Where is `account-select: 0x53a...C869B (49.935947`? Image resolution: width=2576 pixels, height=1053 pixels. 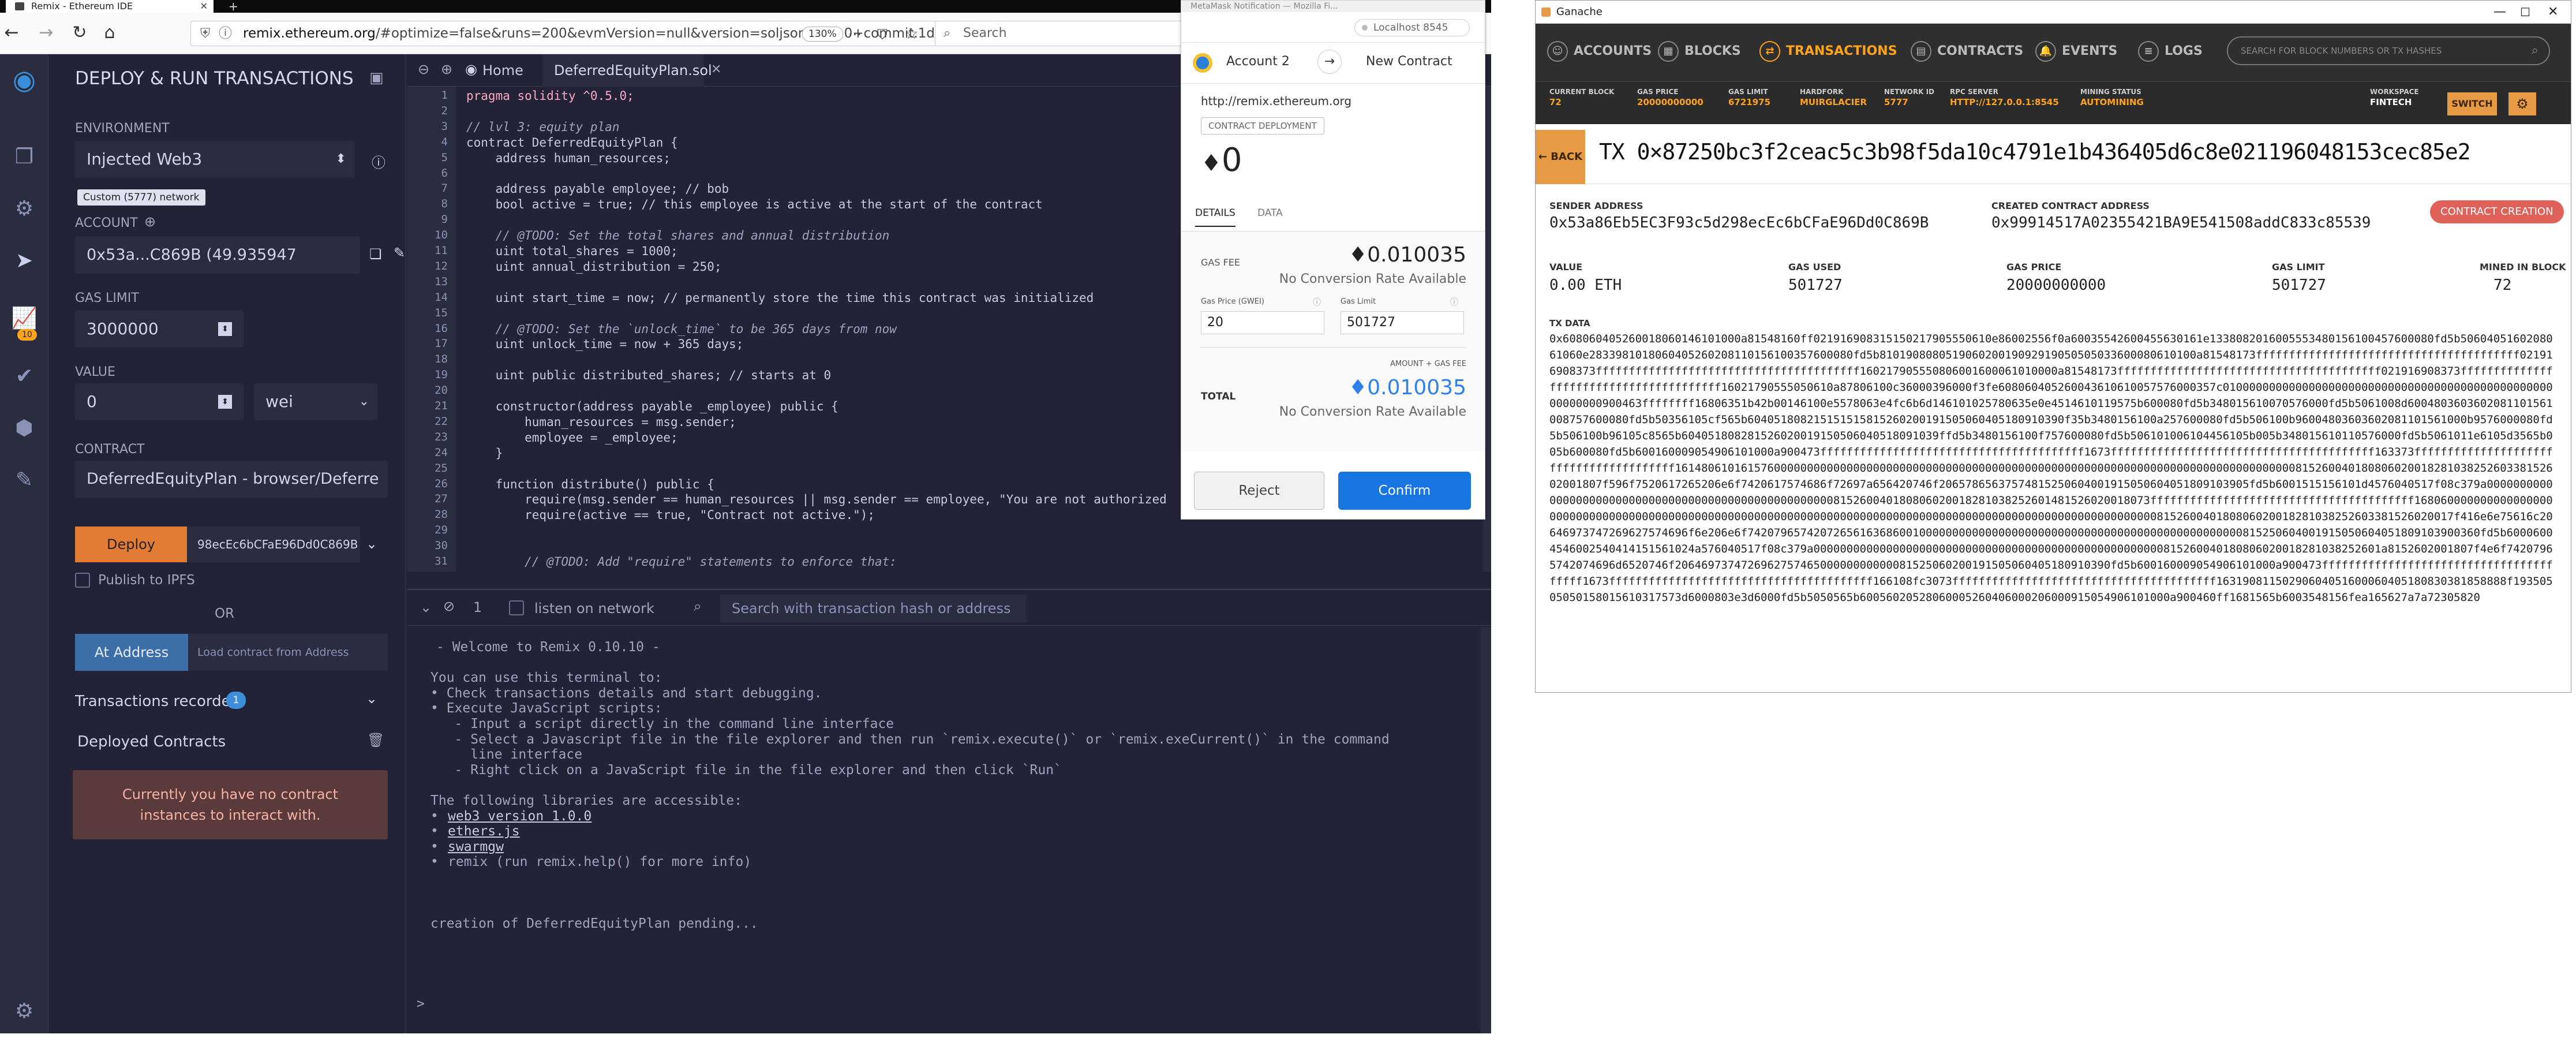 account-select: 0x53a...C869B (49.935947 is located at coordinates (218, 255).